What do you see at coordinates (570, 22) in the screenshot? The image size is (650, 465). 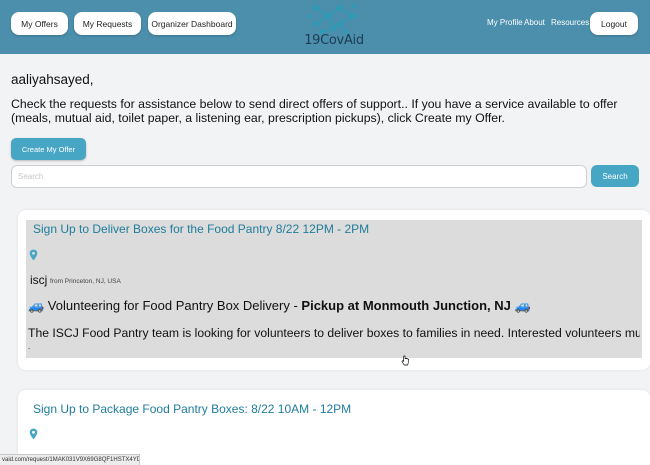 I see `resources-link: Resources` at bounding box center [570, 22].